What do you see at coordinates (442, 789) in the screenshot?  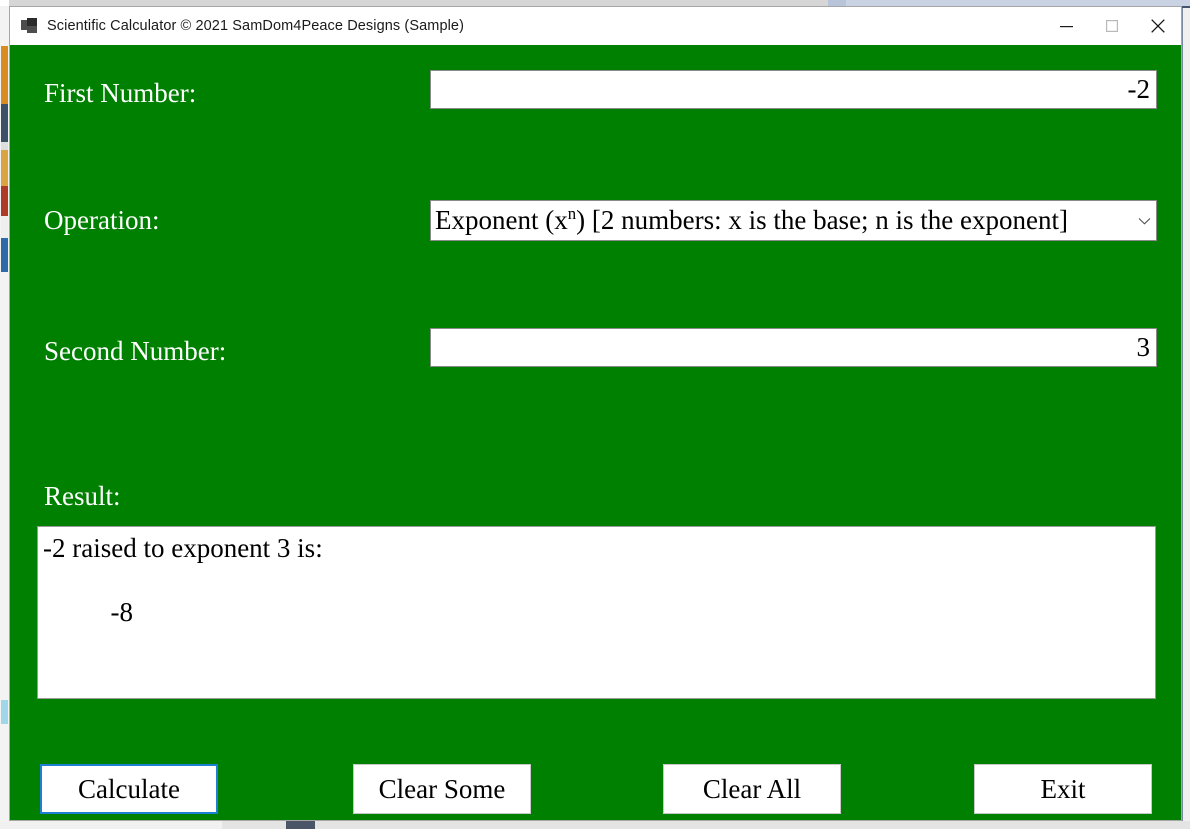 I see `clear-some-button: Clear Some` at bounding box center [442, 789].